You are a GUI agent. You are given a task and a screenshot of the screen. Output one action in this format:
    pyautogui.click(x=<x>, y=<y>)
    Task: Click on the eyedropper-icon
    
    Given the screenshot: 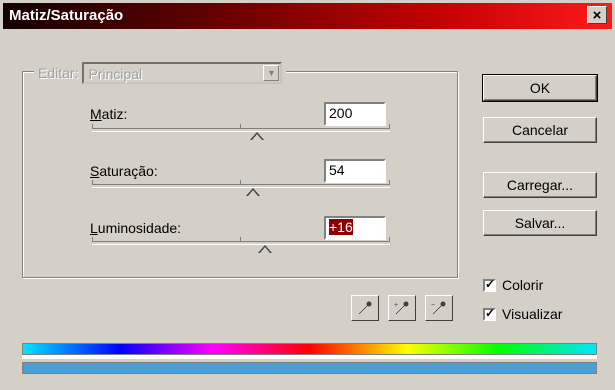 What is the action you would take?
    pyautogui.click(x=365, y=308)
    